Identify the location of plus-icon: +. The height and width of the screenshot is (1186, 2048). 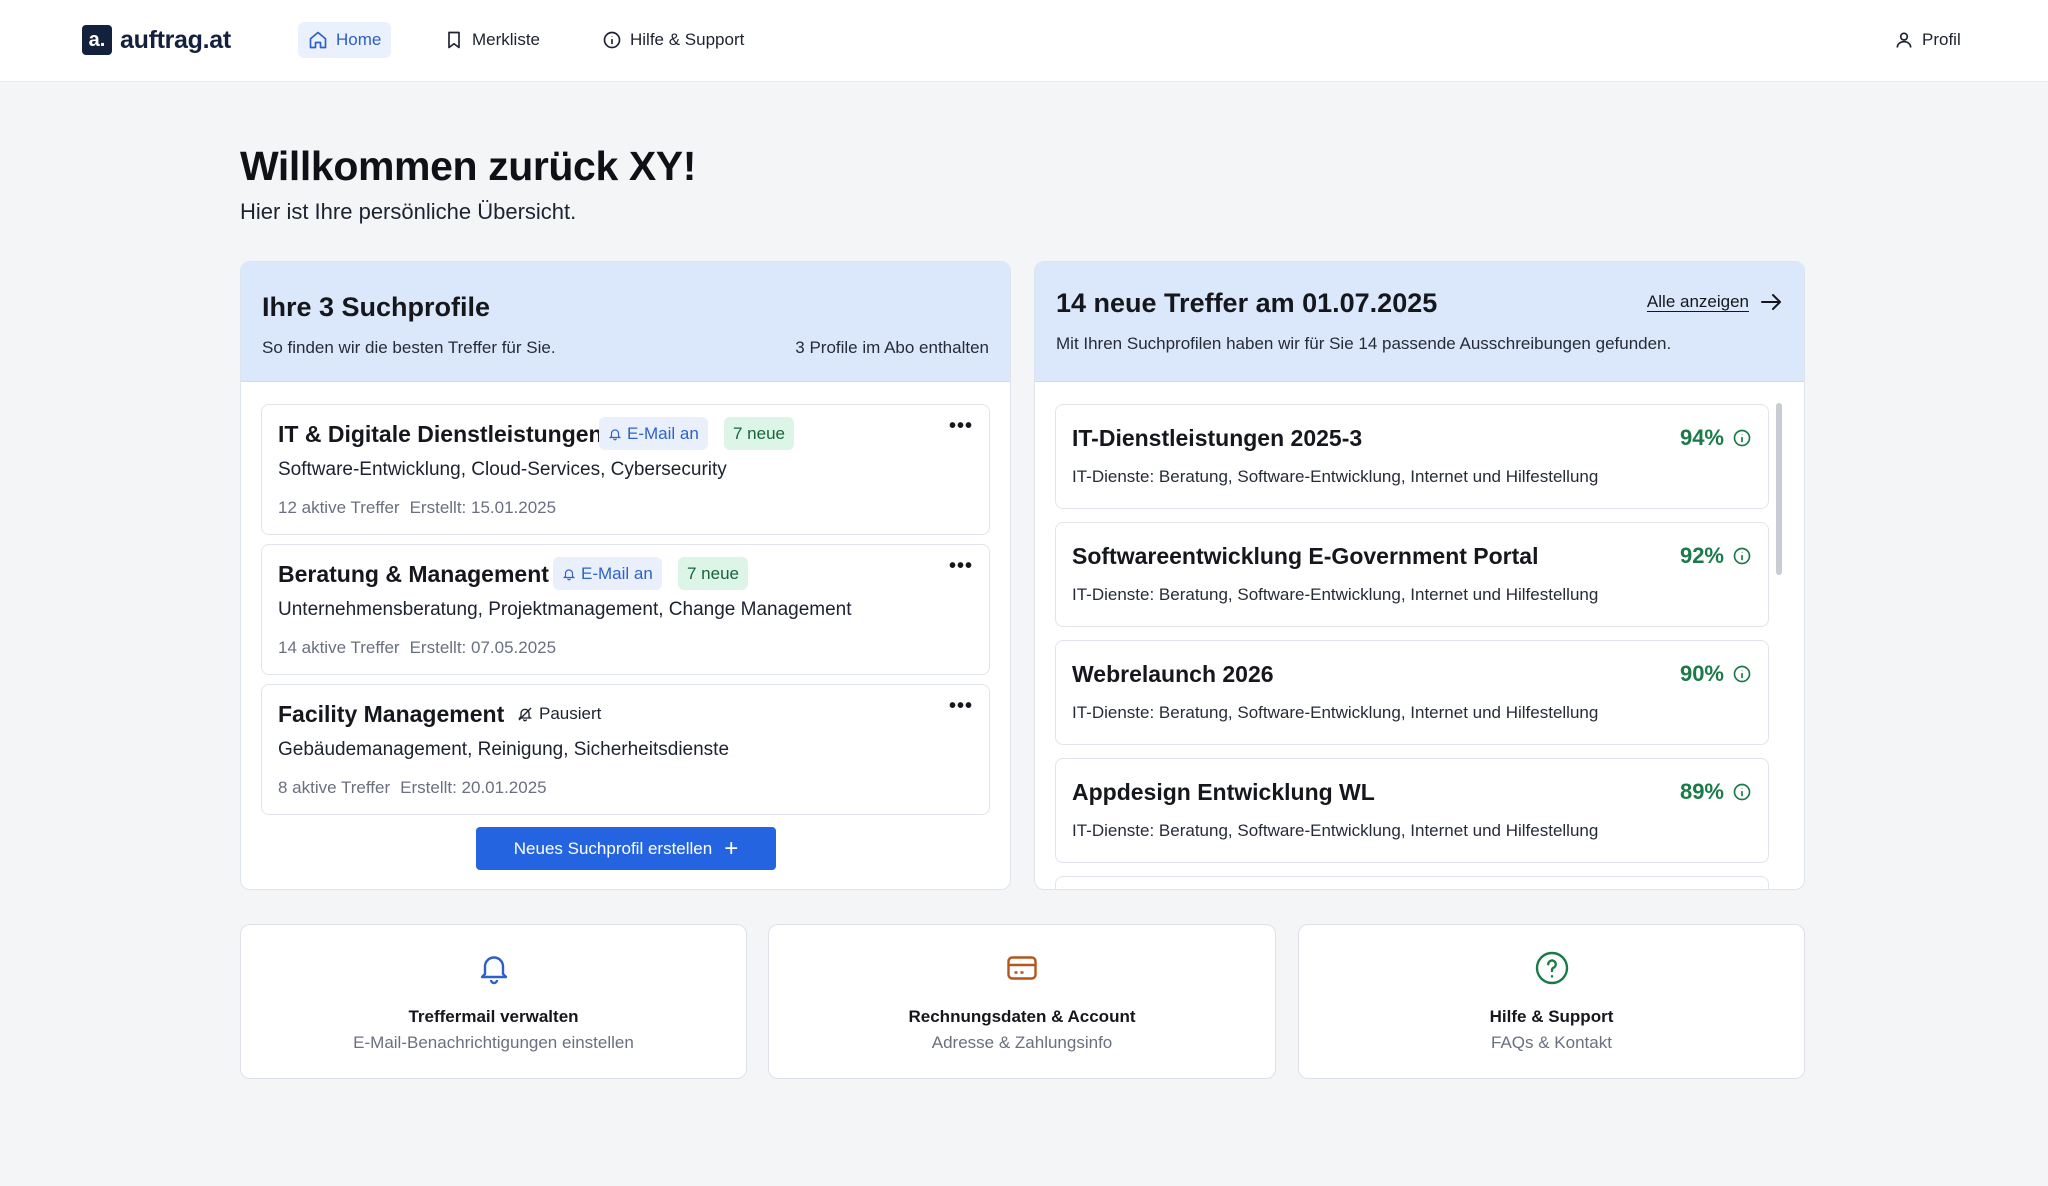
(731, 848).